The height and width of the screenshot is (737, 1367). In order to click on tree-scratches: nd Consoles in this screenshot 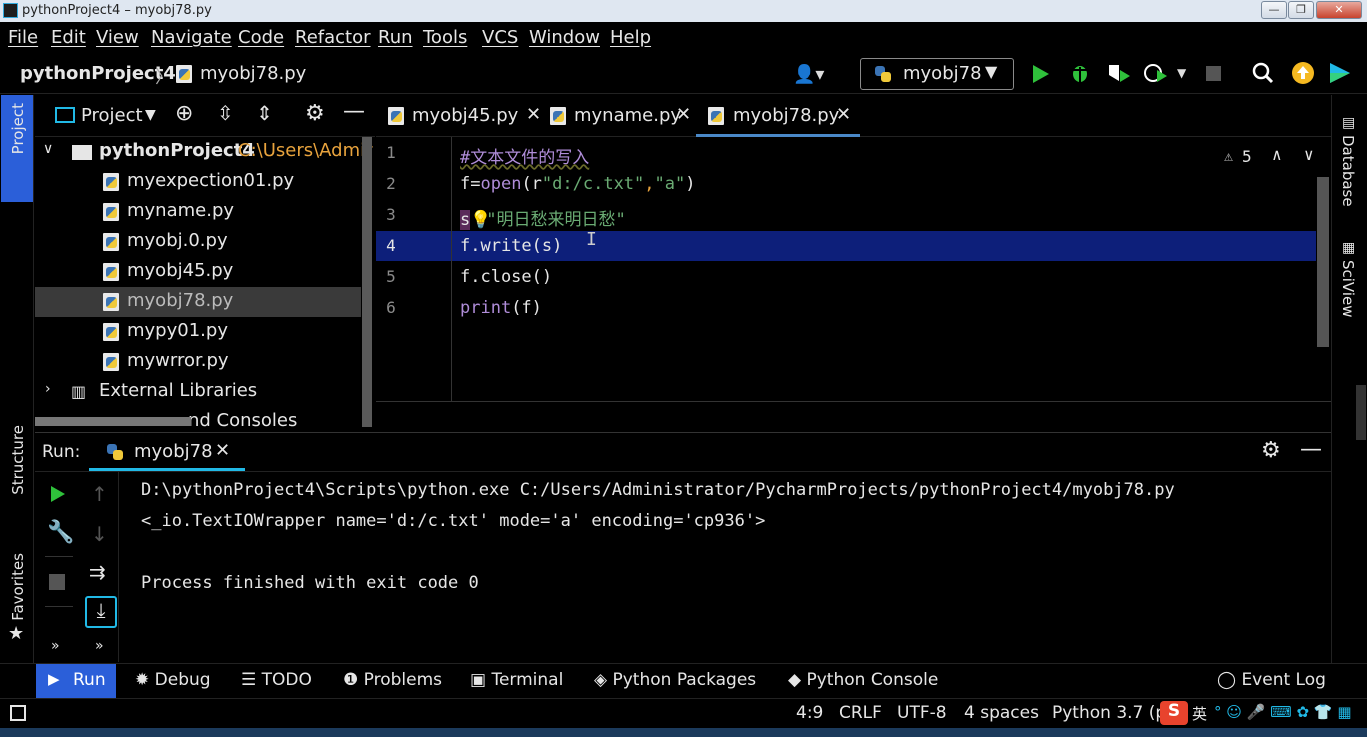, I will do `click(198, 418)`.